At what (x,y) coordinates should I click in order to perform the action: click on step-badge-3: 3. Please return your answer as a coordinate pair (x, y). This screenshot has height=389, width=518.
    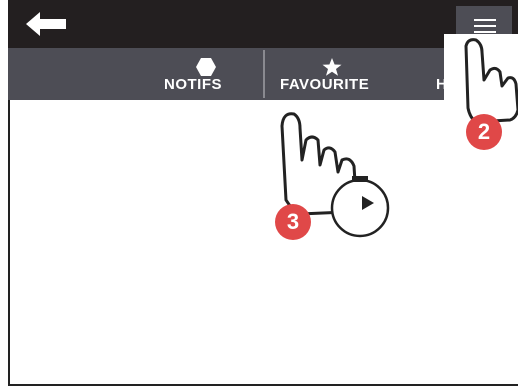
    Looking at the image, I should click on (293, 222).